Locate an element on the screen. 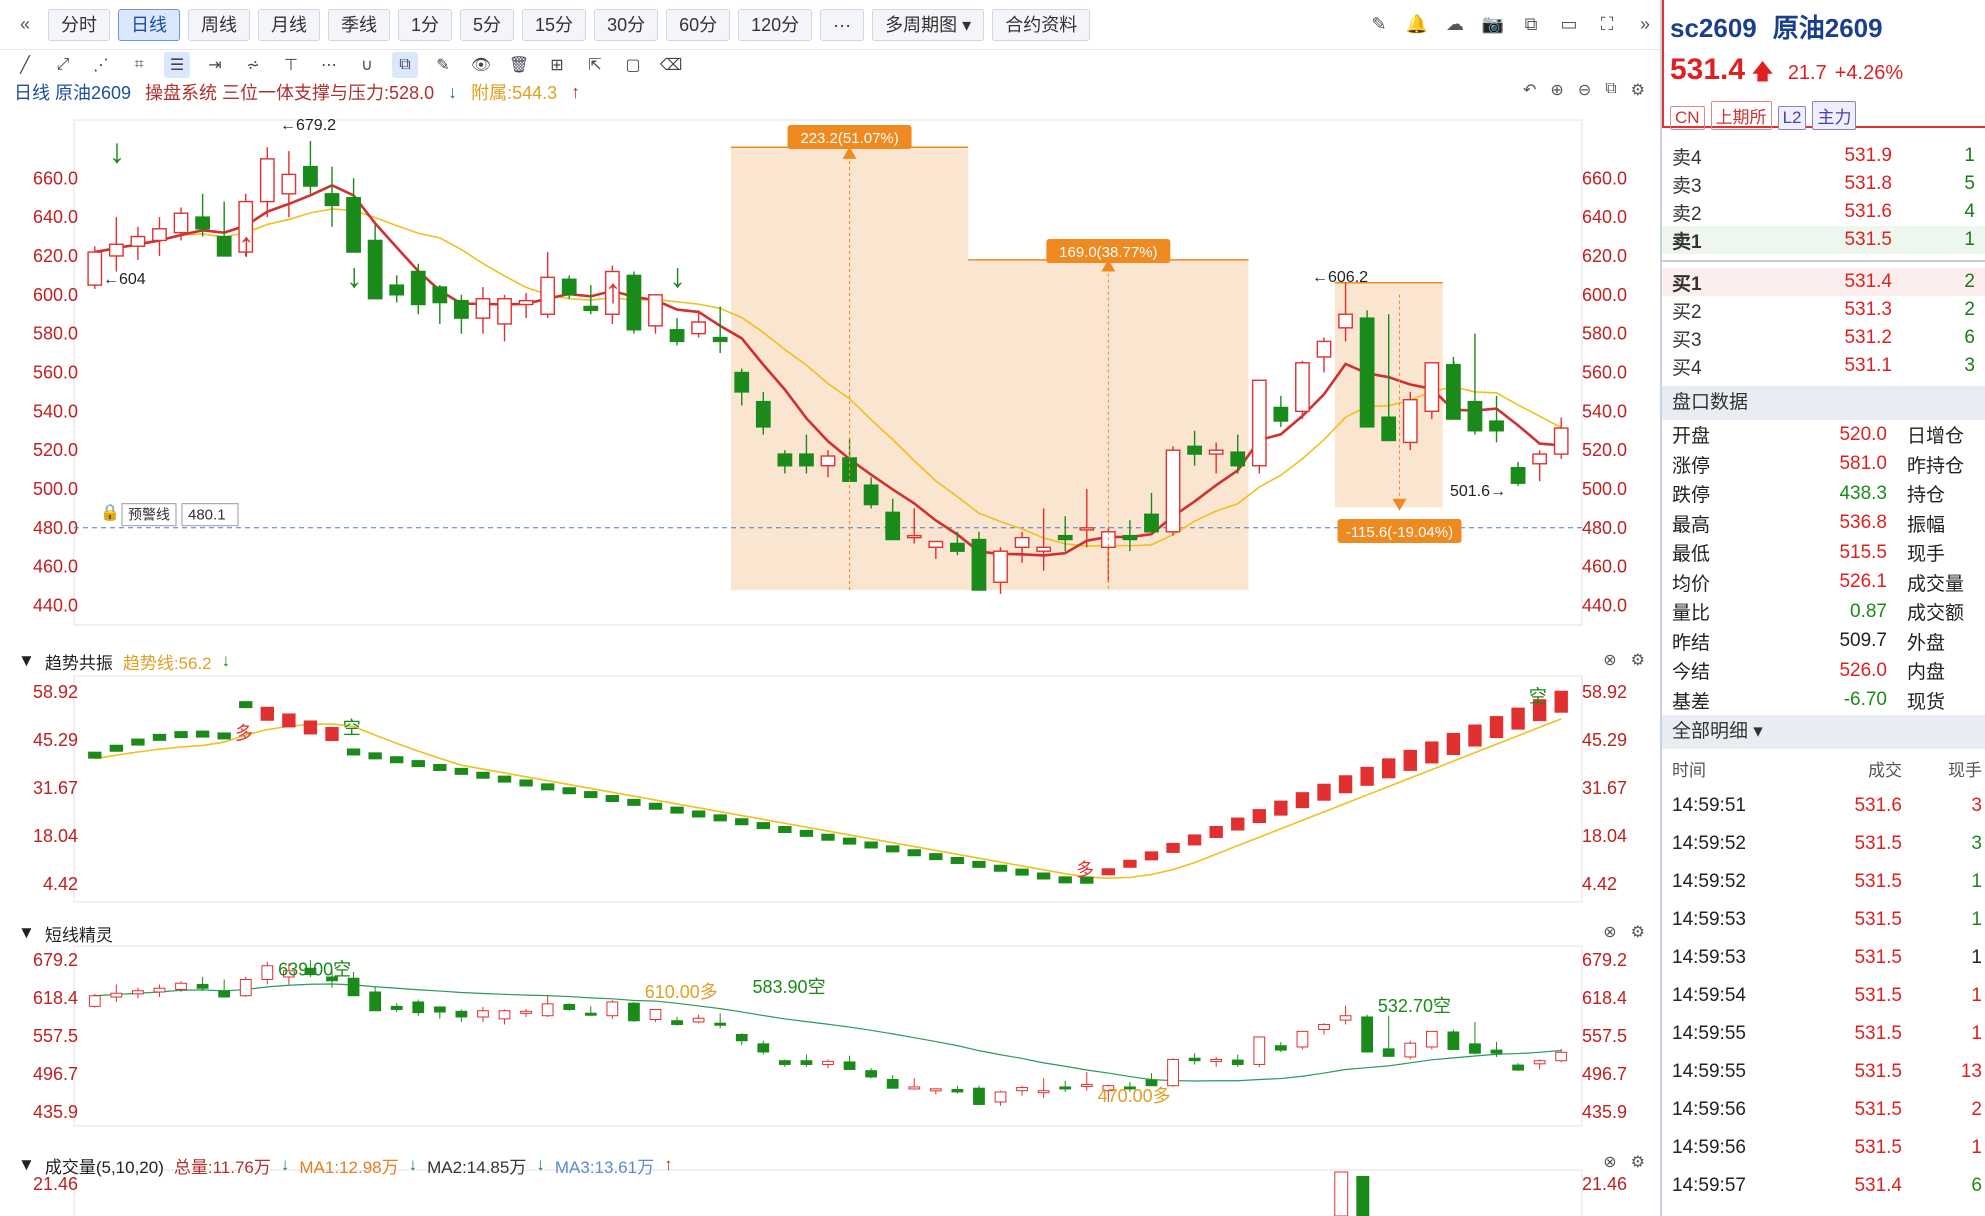  sell-row: 卖3 531.8 5 is located at coordinates (1823, 184).